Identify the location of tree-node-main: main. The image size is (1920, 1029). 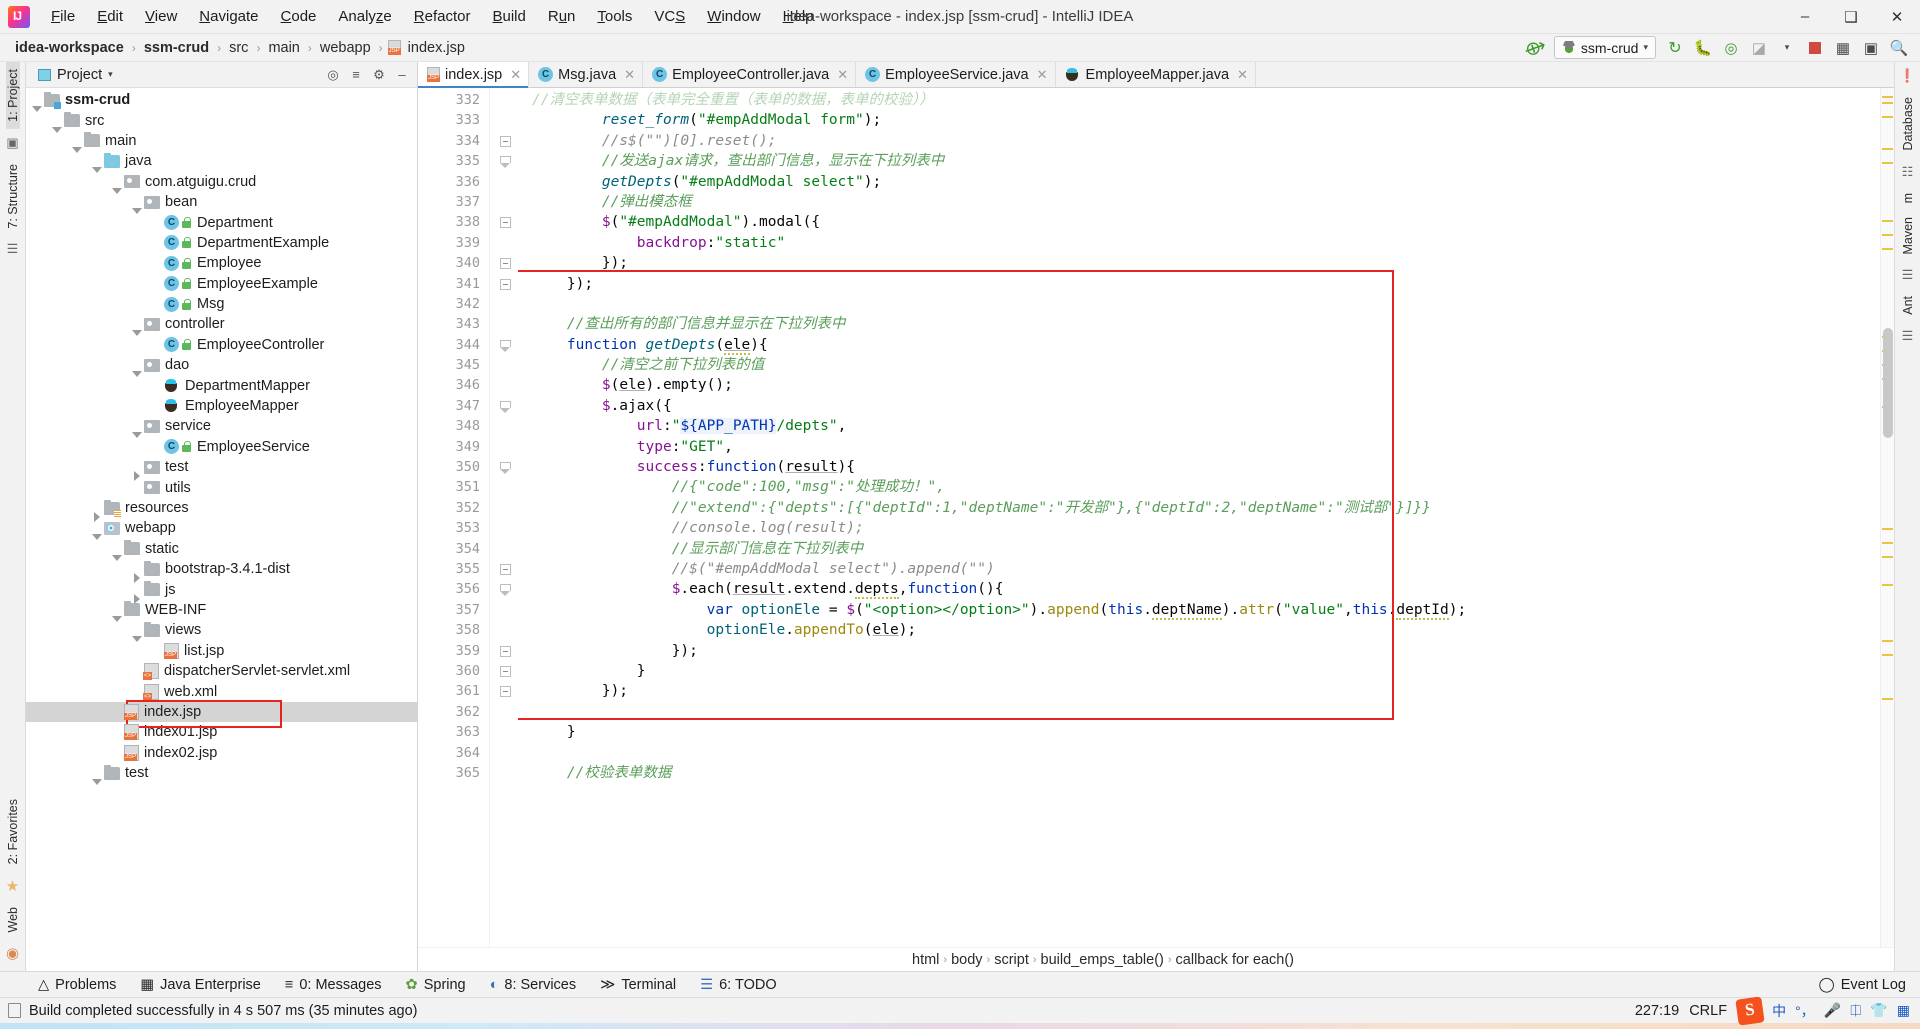
(221, 142).